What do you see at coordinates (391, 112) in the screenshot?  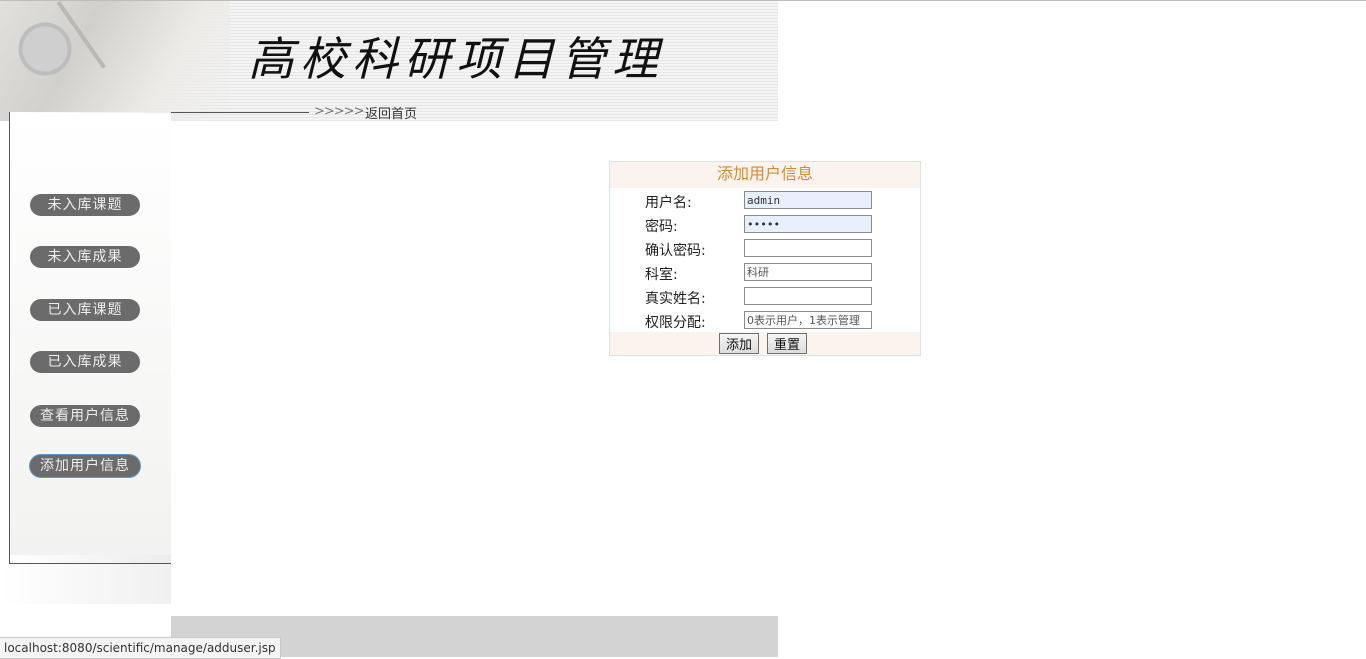 I see `home-link: 返回首页` at bounding box center [391, 112].